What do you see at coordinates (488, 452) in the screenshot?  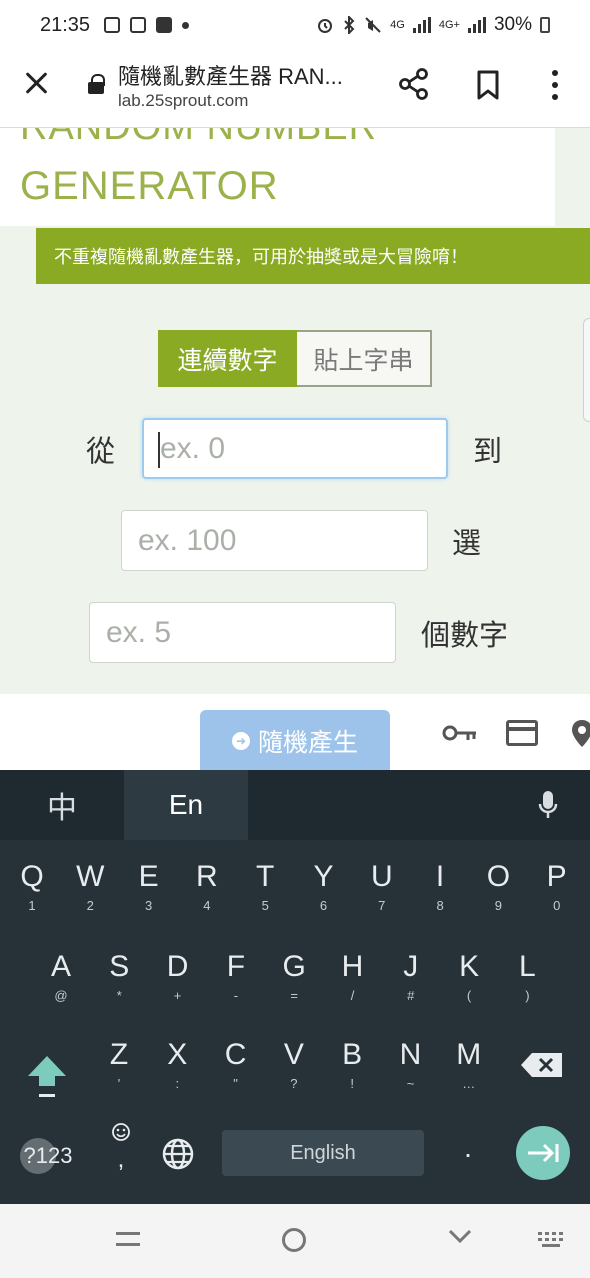 I see `to-label: 到` at bounding box center [488, 452].